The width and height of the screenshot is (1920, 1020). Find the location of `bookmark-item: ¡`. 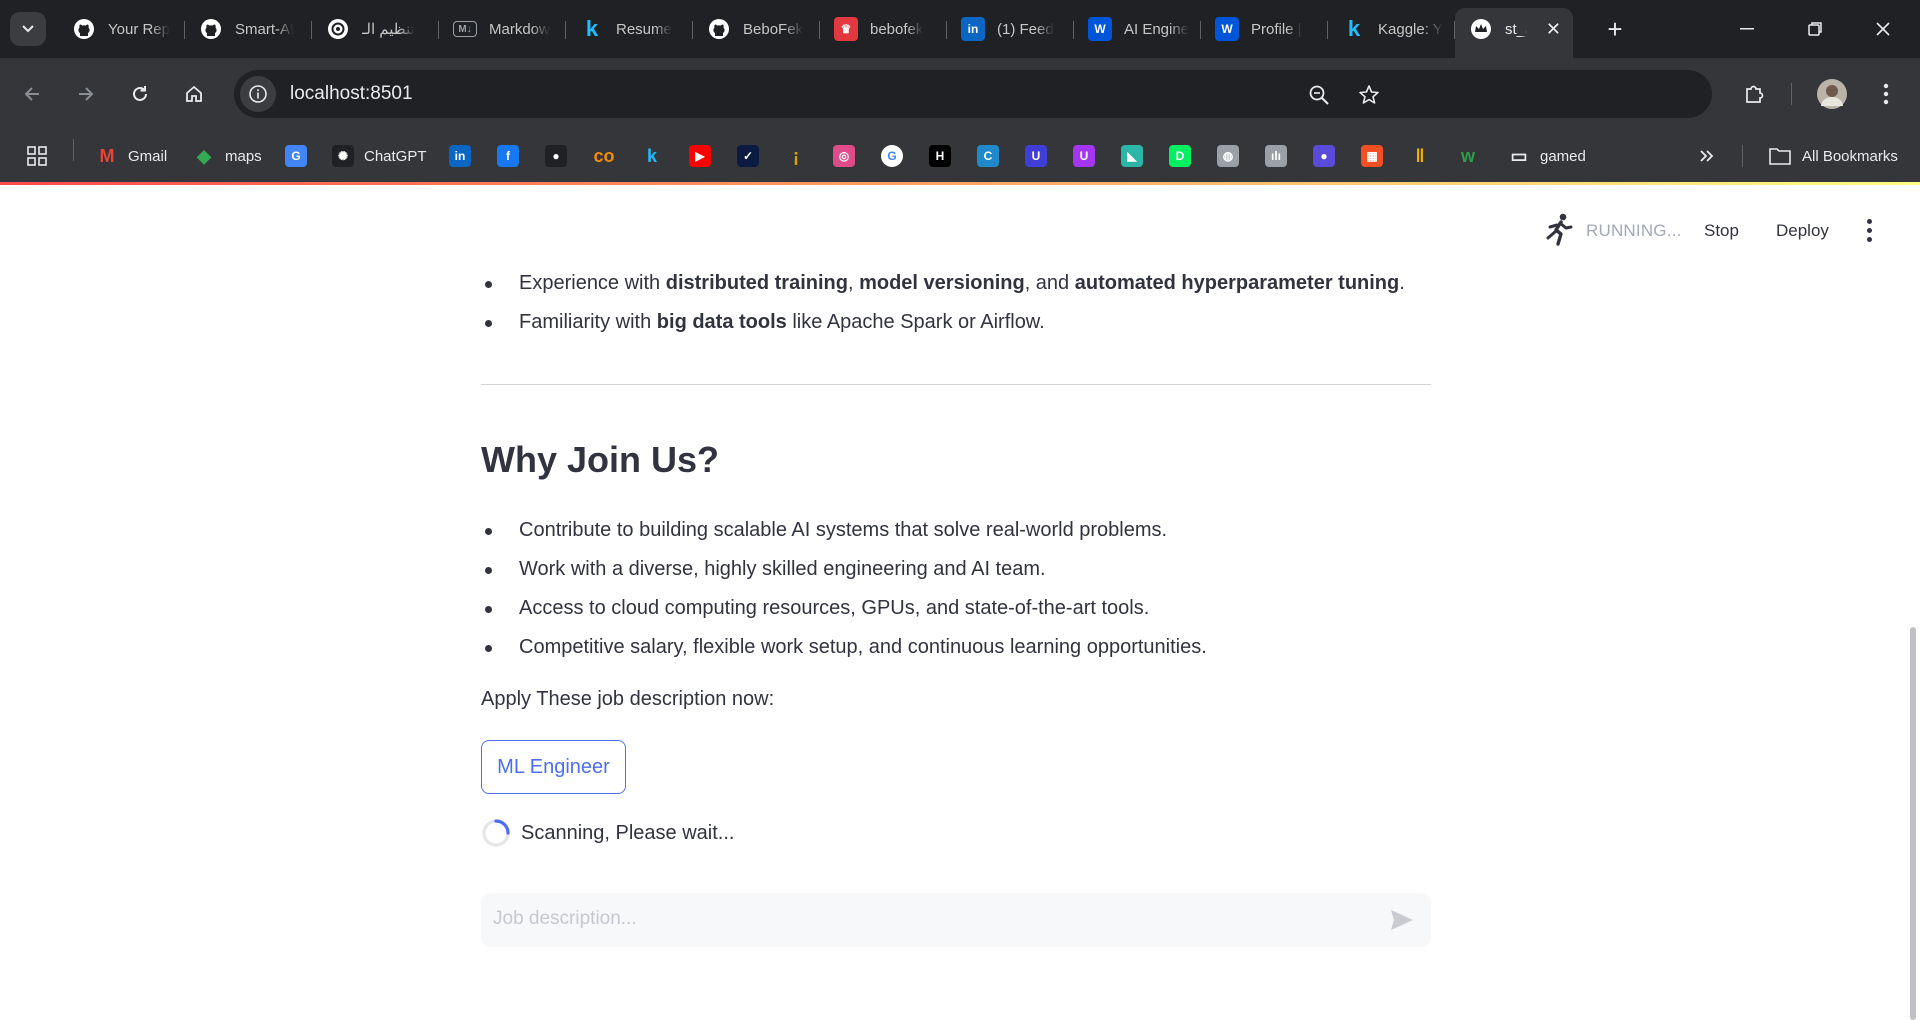

bookmark-item: ¡ is located at coordinates (796, 156).